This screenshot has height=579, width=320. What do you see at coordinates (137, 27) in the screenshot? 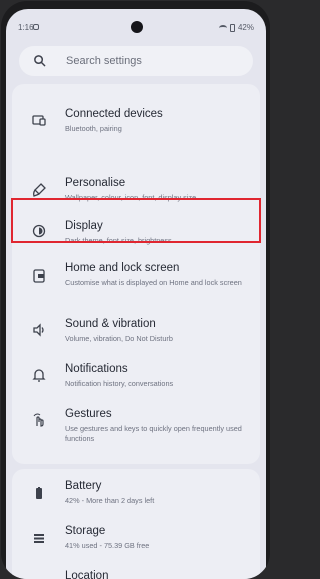
I see `camera-cutout` at bounding box center [137, 27].